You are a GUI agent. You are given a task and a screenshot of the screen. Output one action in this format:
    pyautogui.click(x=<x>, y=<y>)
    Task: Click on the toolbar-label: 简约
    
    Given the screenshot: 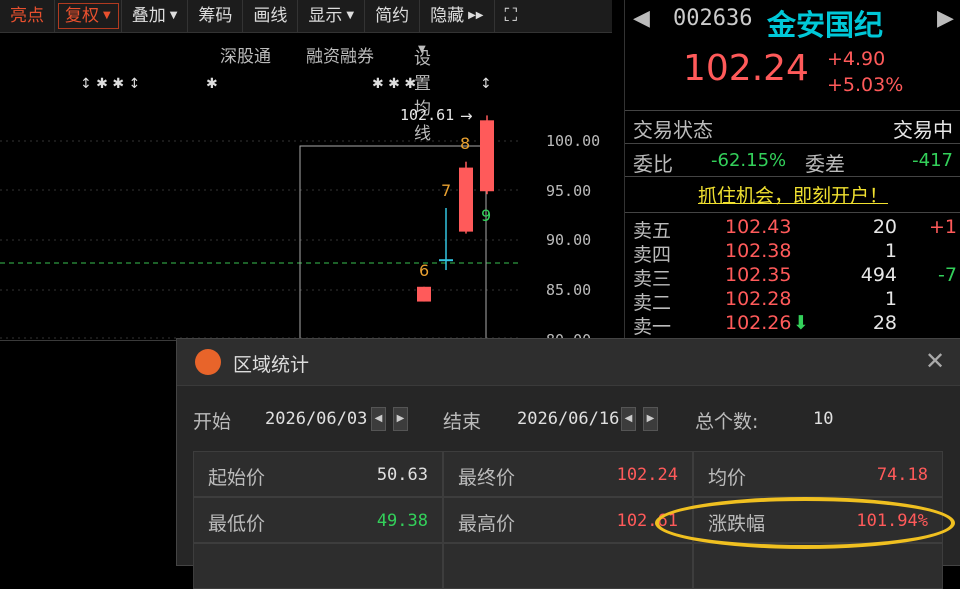 What is the action you would take?
    pyautogui.click(x=392, y=16)
    